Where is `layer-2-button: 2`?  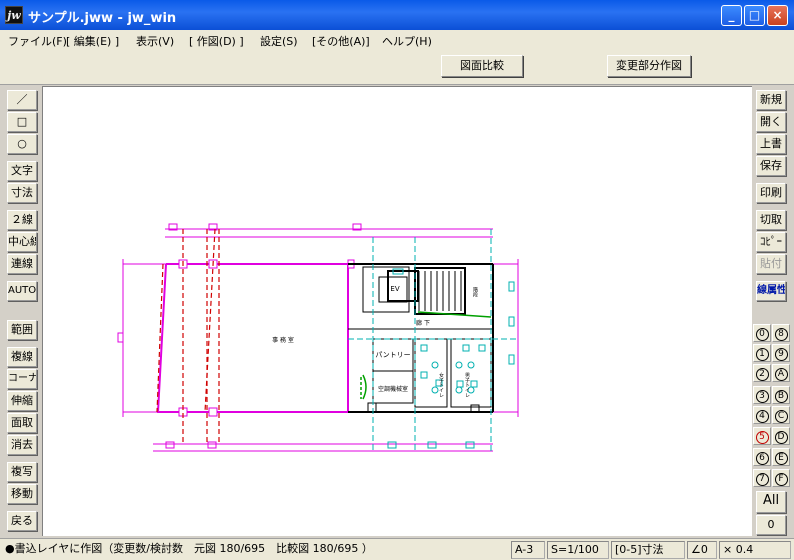 layer-2-button: 2 is located at coordinates (762, 373).